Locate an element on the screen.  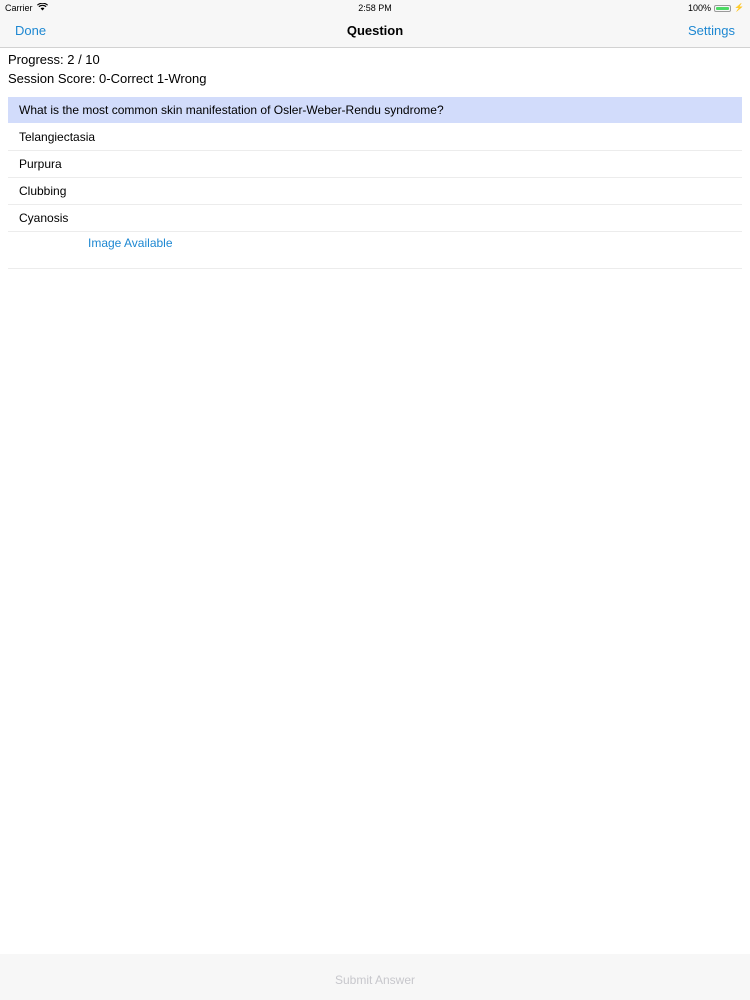
image-row: Image Available is located at coordinates (375, 250).